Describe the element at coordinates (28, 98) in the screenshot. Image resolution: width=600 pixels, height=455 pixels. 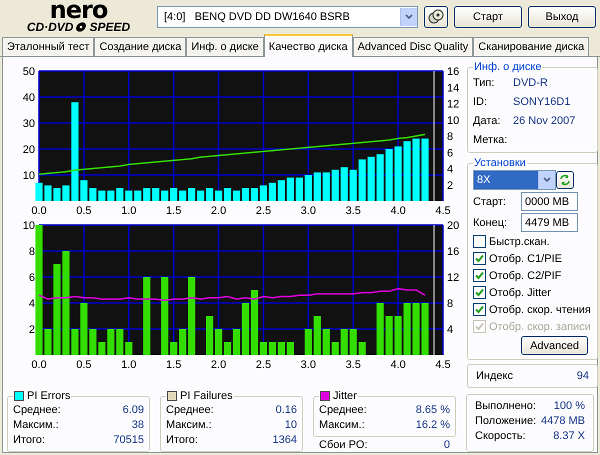
I see `axis-label: 40` at that location.